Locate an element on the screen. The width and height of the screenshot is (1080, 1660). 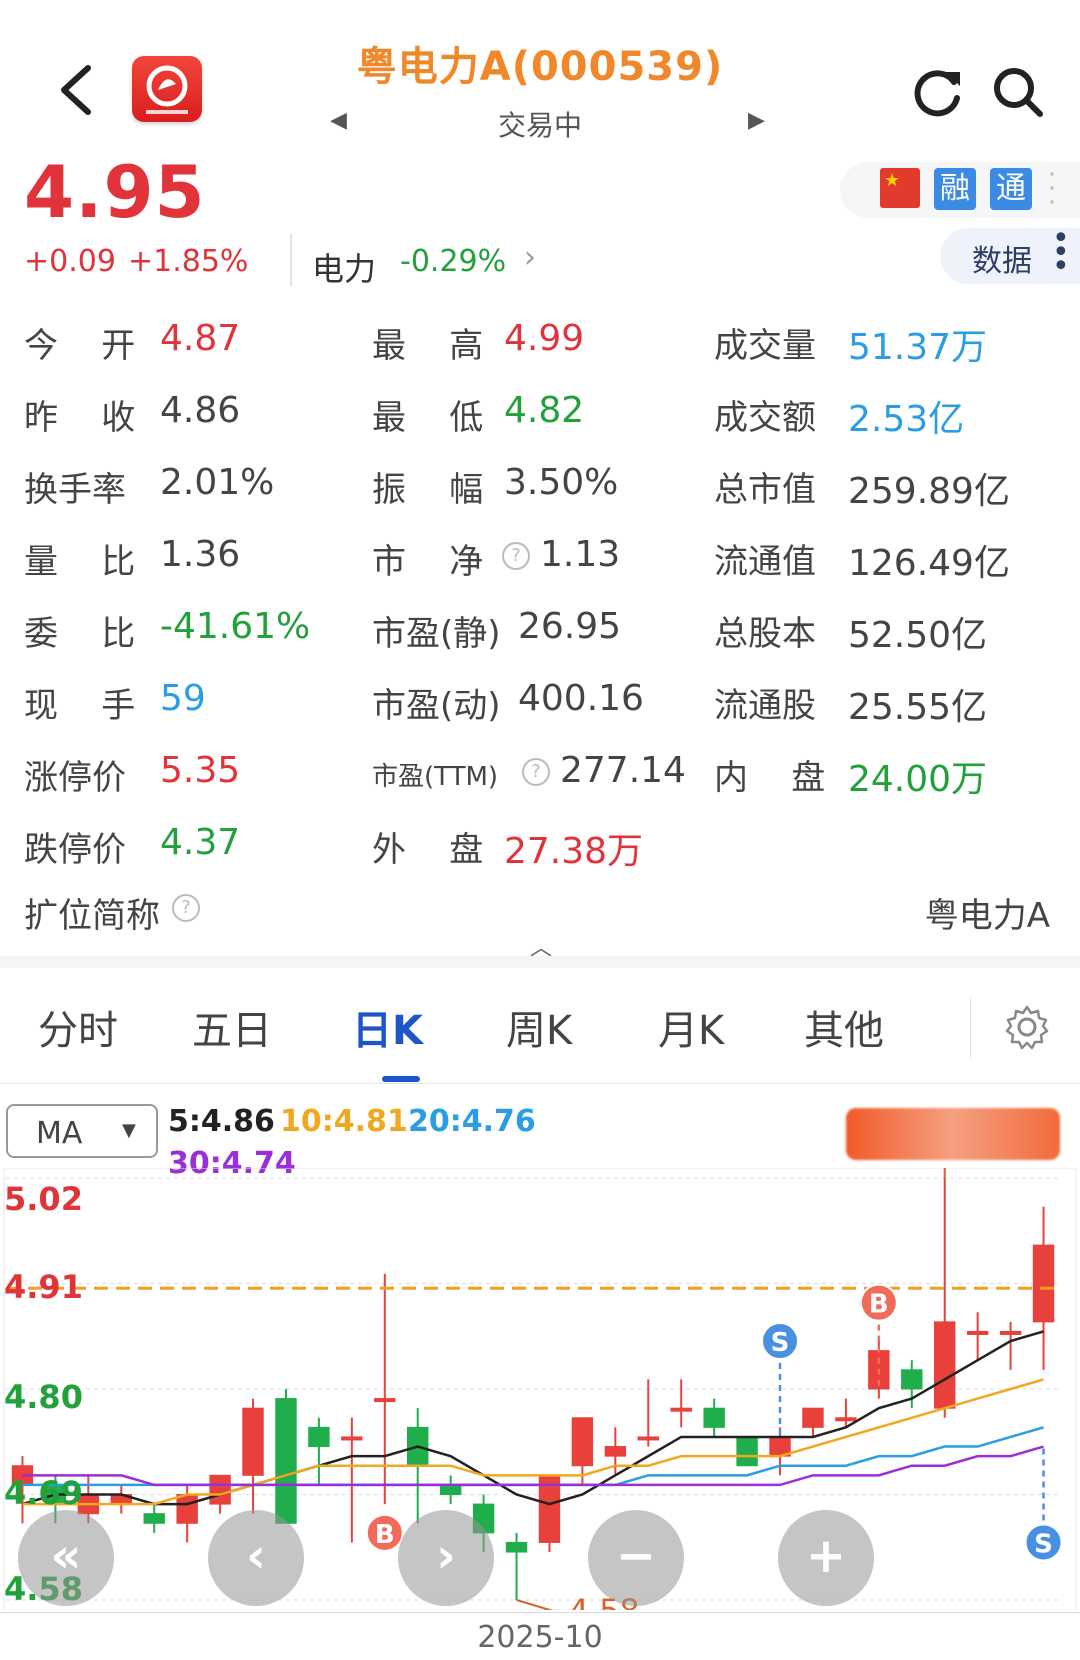
stat-label: 市盈(静) is located at coordinates (436, 634).